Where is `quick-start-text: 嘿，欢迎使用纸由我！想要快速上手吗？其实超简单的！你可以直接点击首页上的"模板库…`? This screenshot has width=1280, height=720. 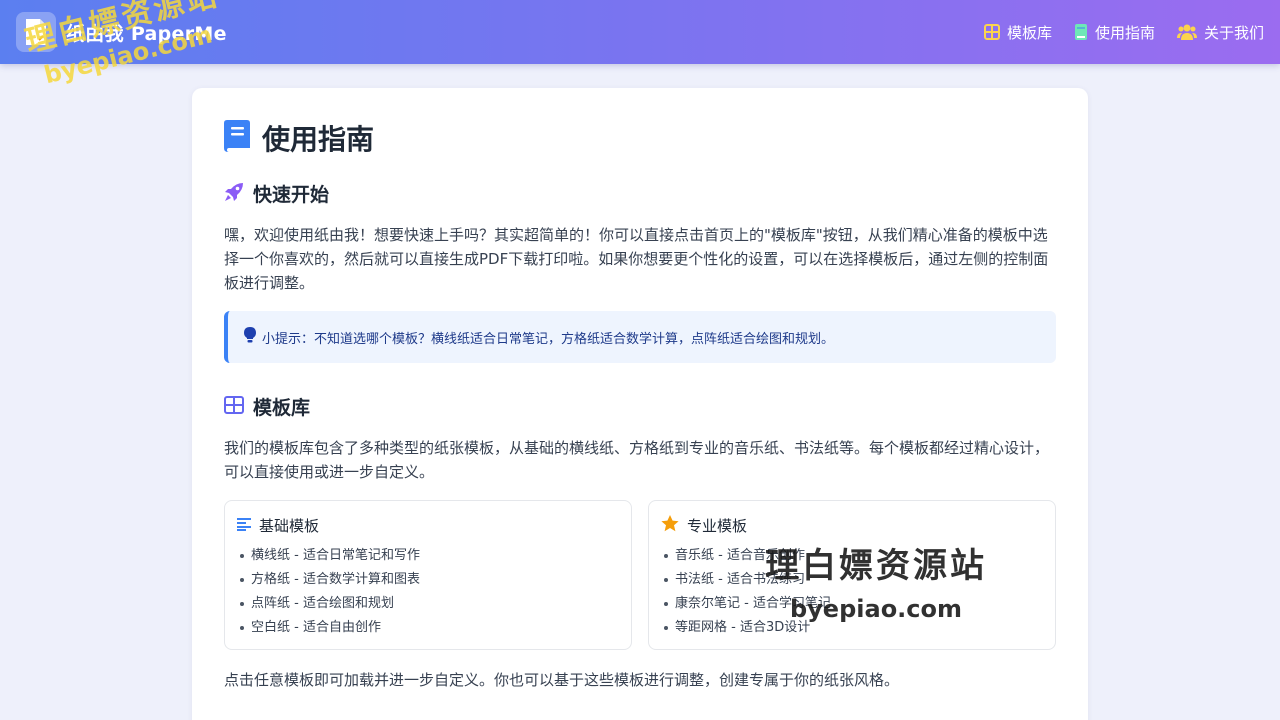 quick-start-text: 嘿，欢迎使用纸由我！想要快速上手吗？其实超简单的！你可以直接点击首页上的"模板库… is located at coordinates (636, 259).